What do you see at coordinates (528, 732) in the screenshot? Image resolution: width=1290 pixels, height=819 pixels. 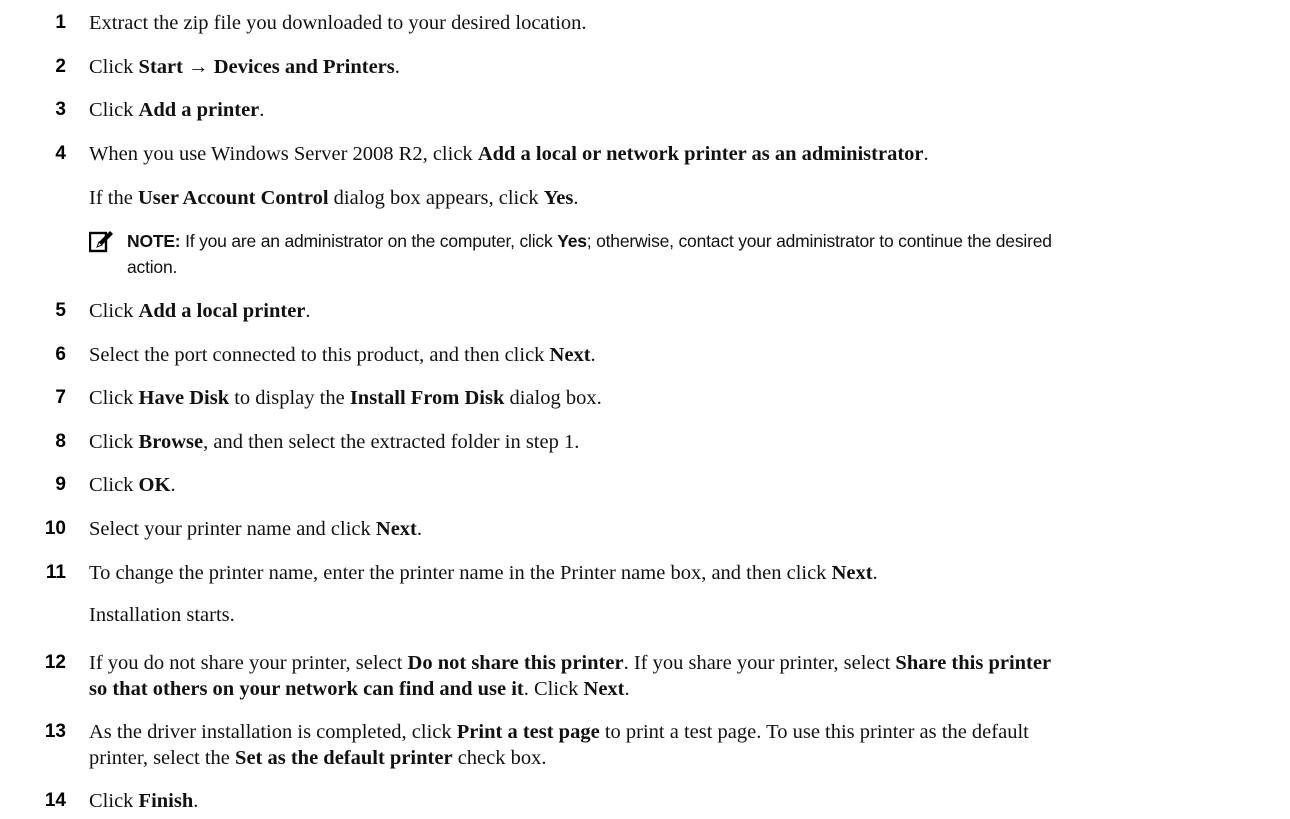 I see `ui-term: Print a test page` at bounding box center [528, 732].